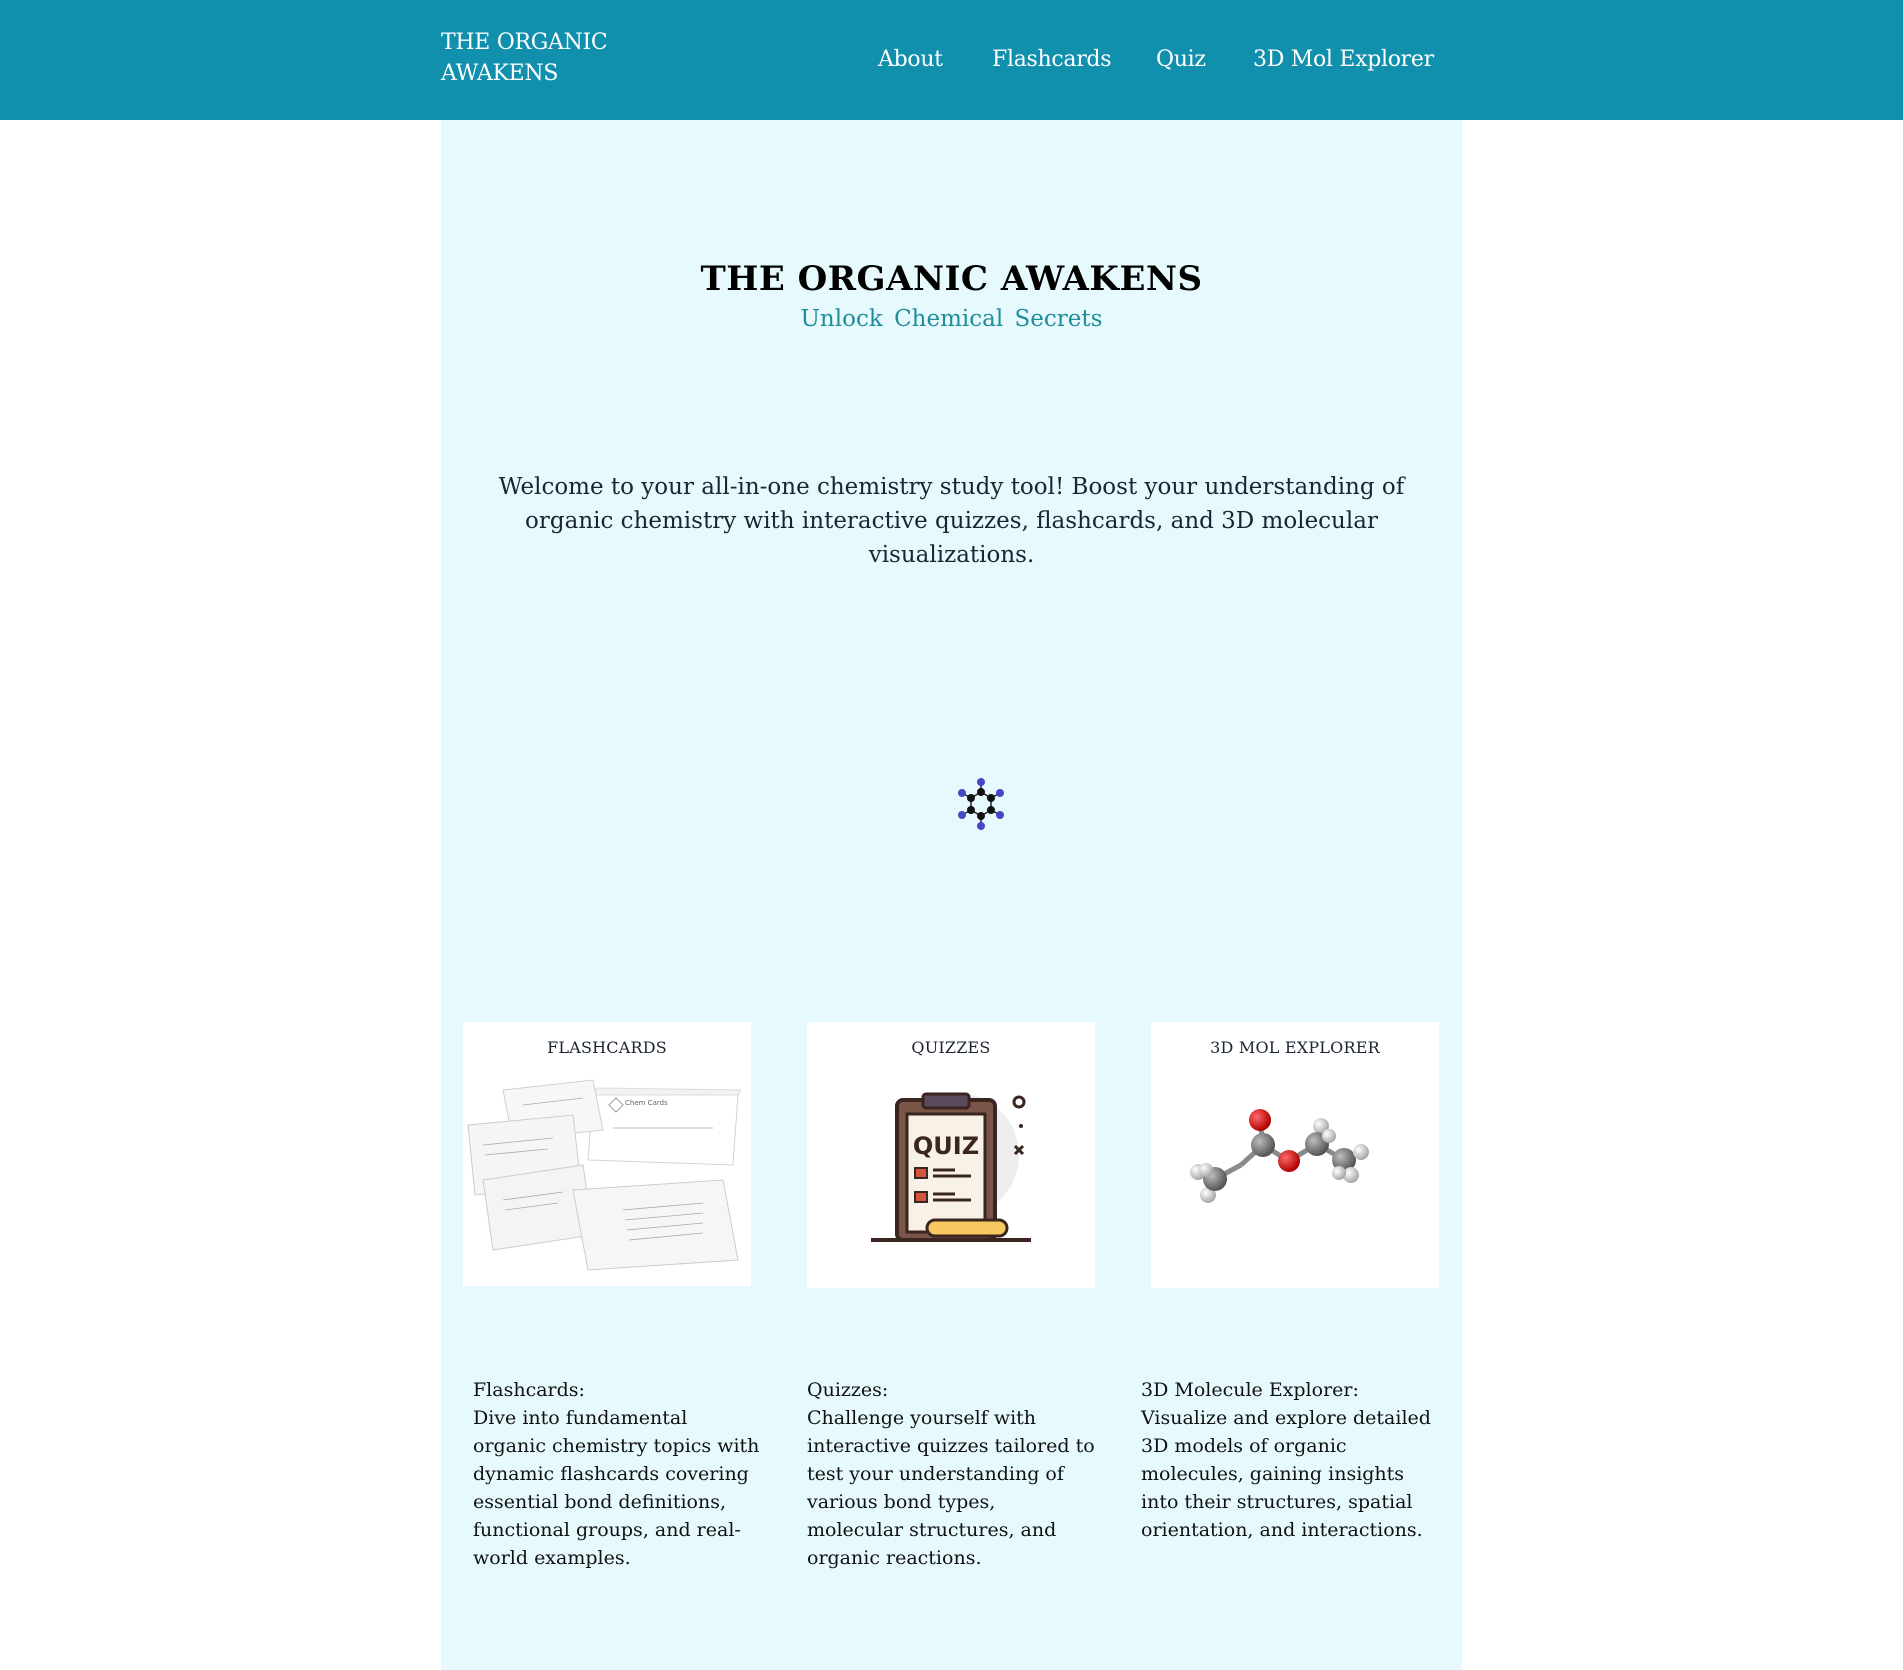 Image resolution: width=1903 pixels, height=1670 pixels. What do you see at coordinates (646, 1103) in the screenshot?
I see `flashcards-box-label: Chem Cards` at bounding box center [646, 1103].